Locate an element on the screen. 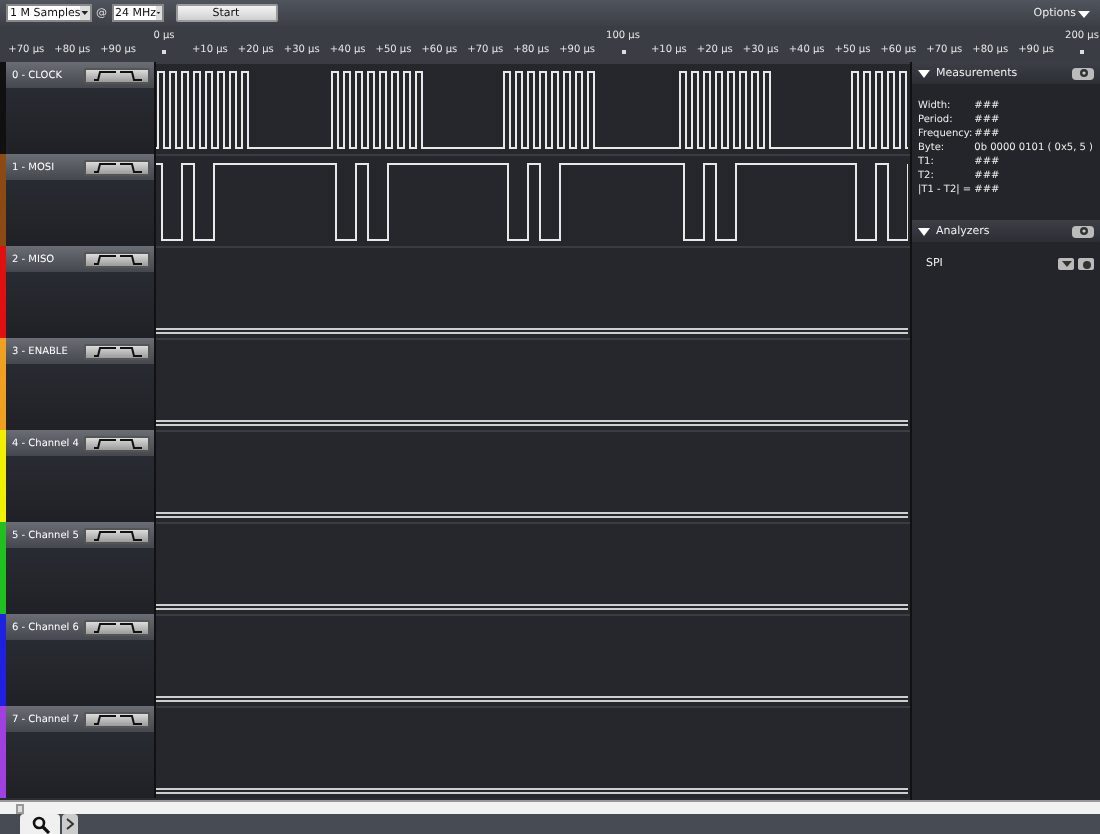 The width and height of the screenshot is (1100, 834). more-tab is located at coordinates (70, 824).